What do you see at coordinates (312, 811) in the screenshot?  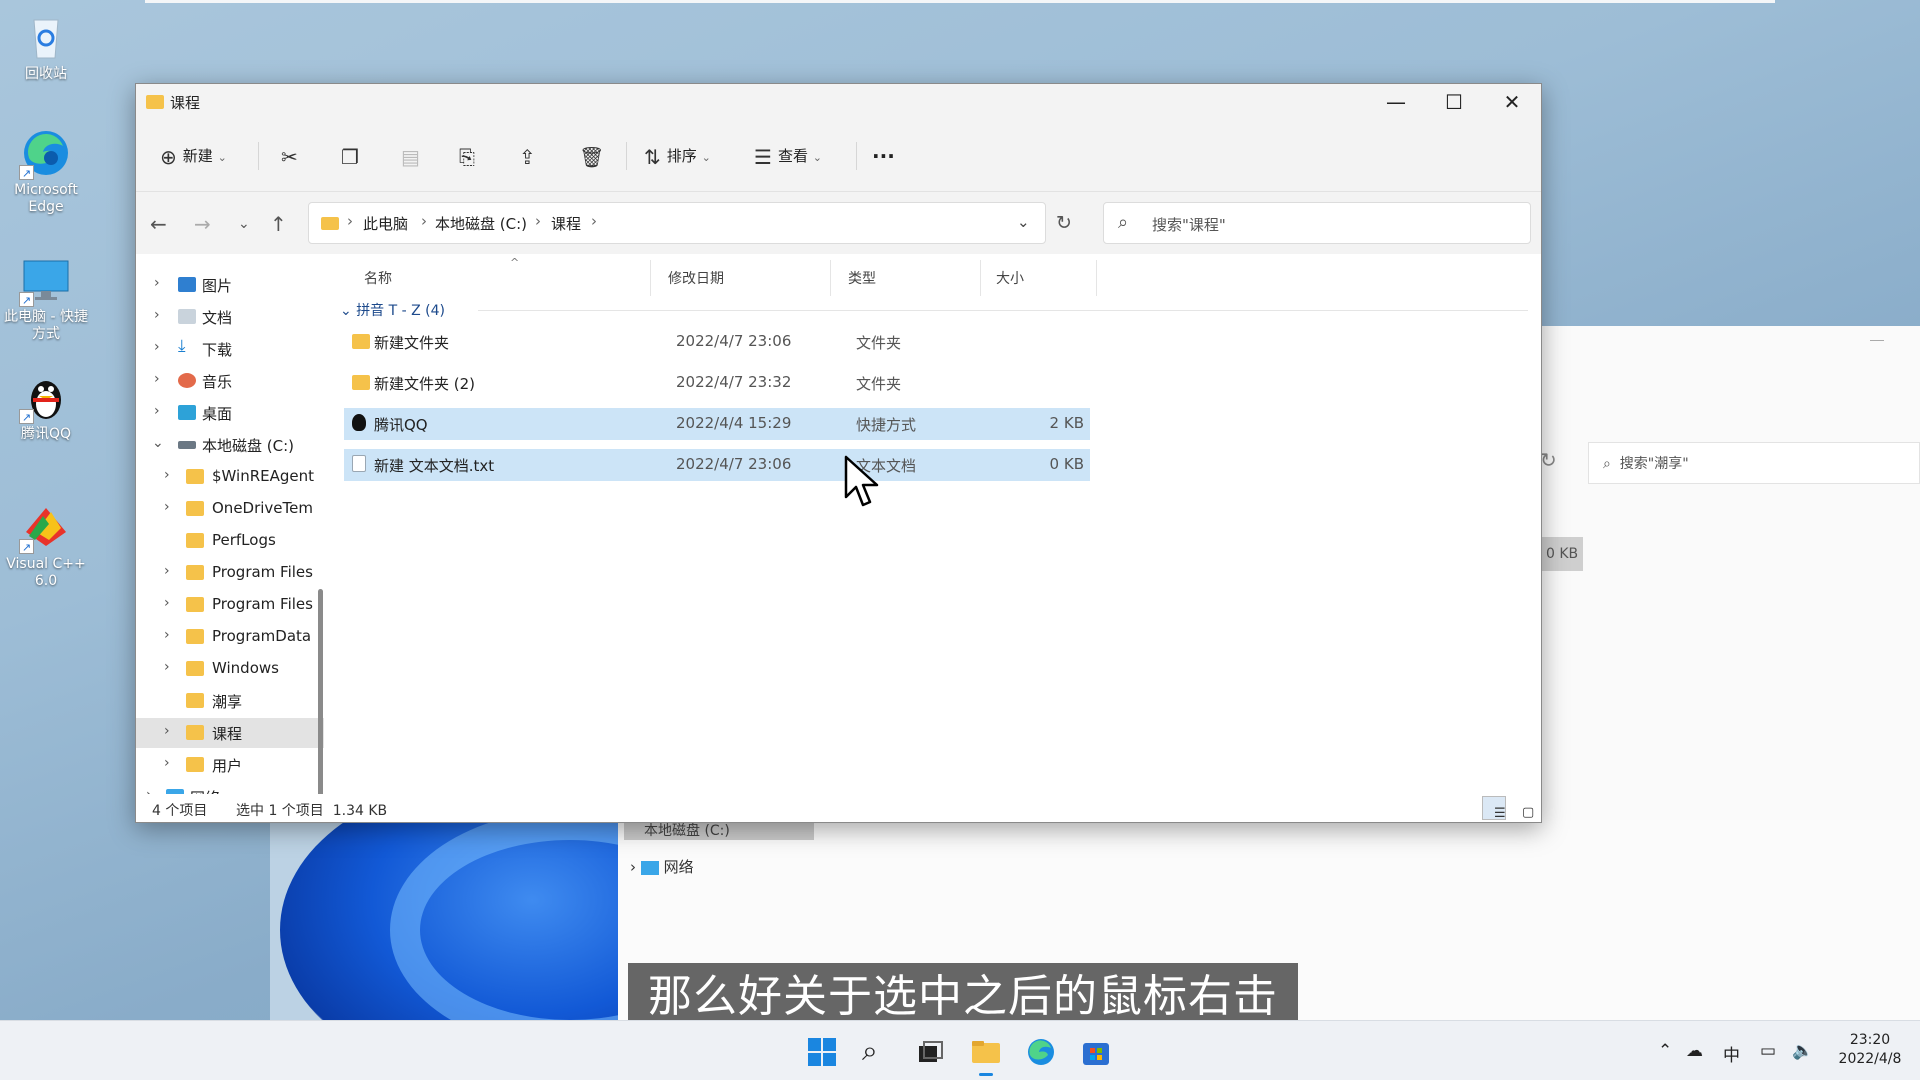 I see `selection-info: 选中 1 个项目 1.34 KB` at bounding box center [312, 811].